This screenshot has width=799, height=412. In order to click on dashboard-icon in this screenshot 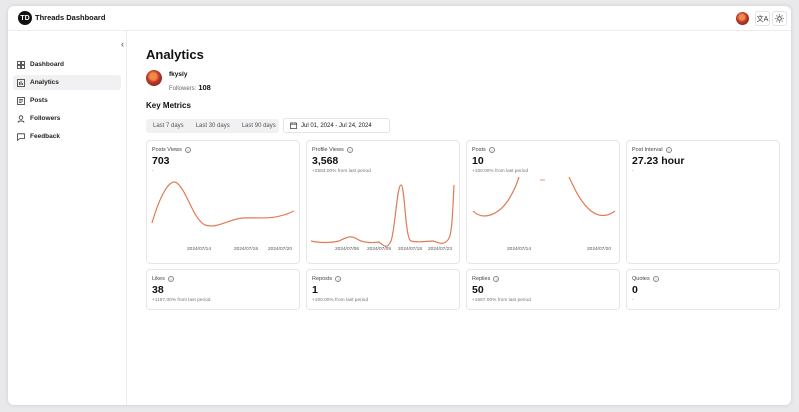, I will do `click(21, 64)`.